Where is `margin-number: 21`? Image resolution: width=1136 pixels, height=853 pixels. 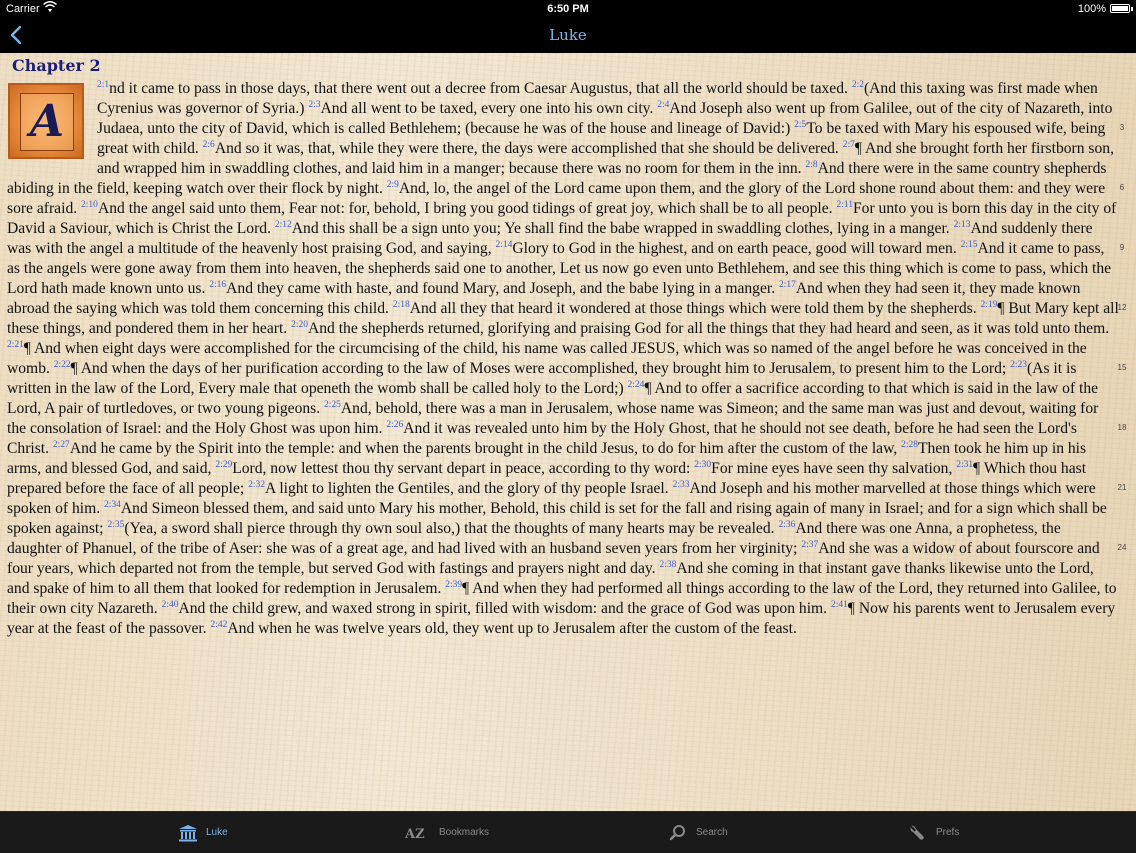 margin-number: 21 is located at coordinates (1122, 487).